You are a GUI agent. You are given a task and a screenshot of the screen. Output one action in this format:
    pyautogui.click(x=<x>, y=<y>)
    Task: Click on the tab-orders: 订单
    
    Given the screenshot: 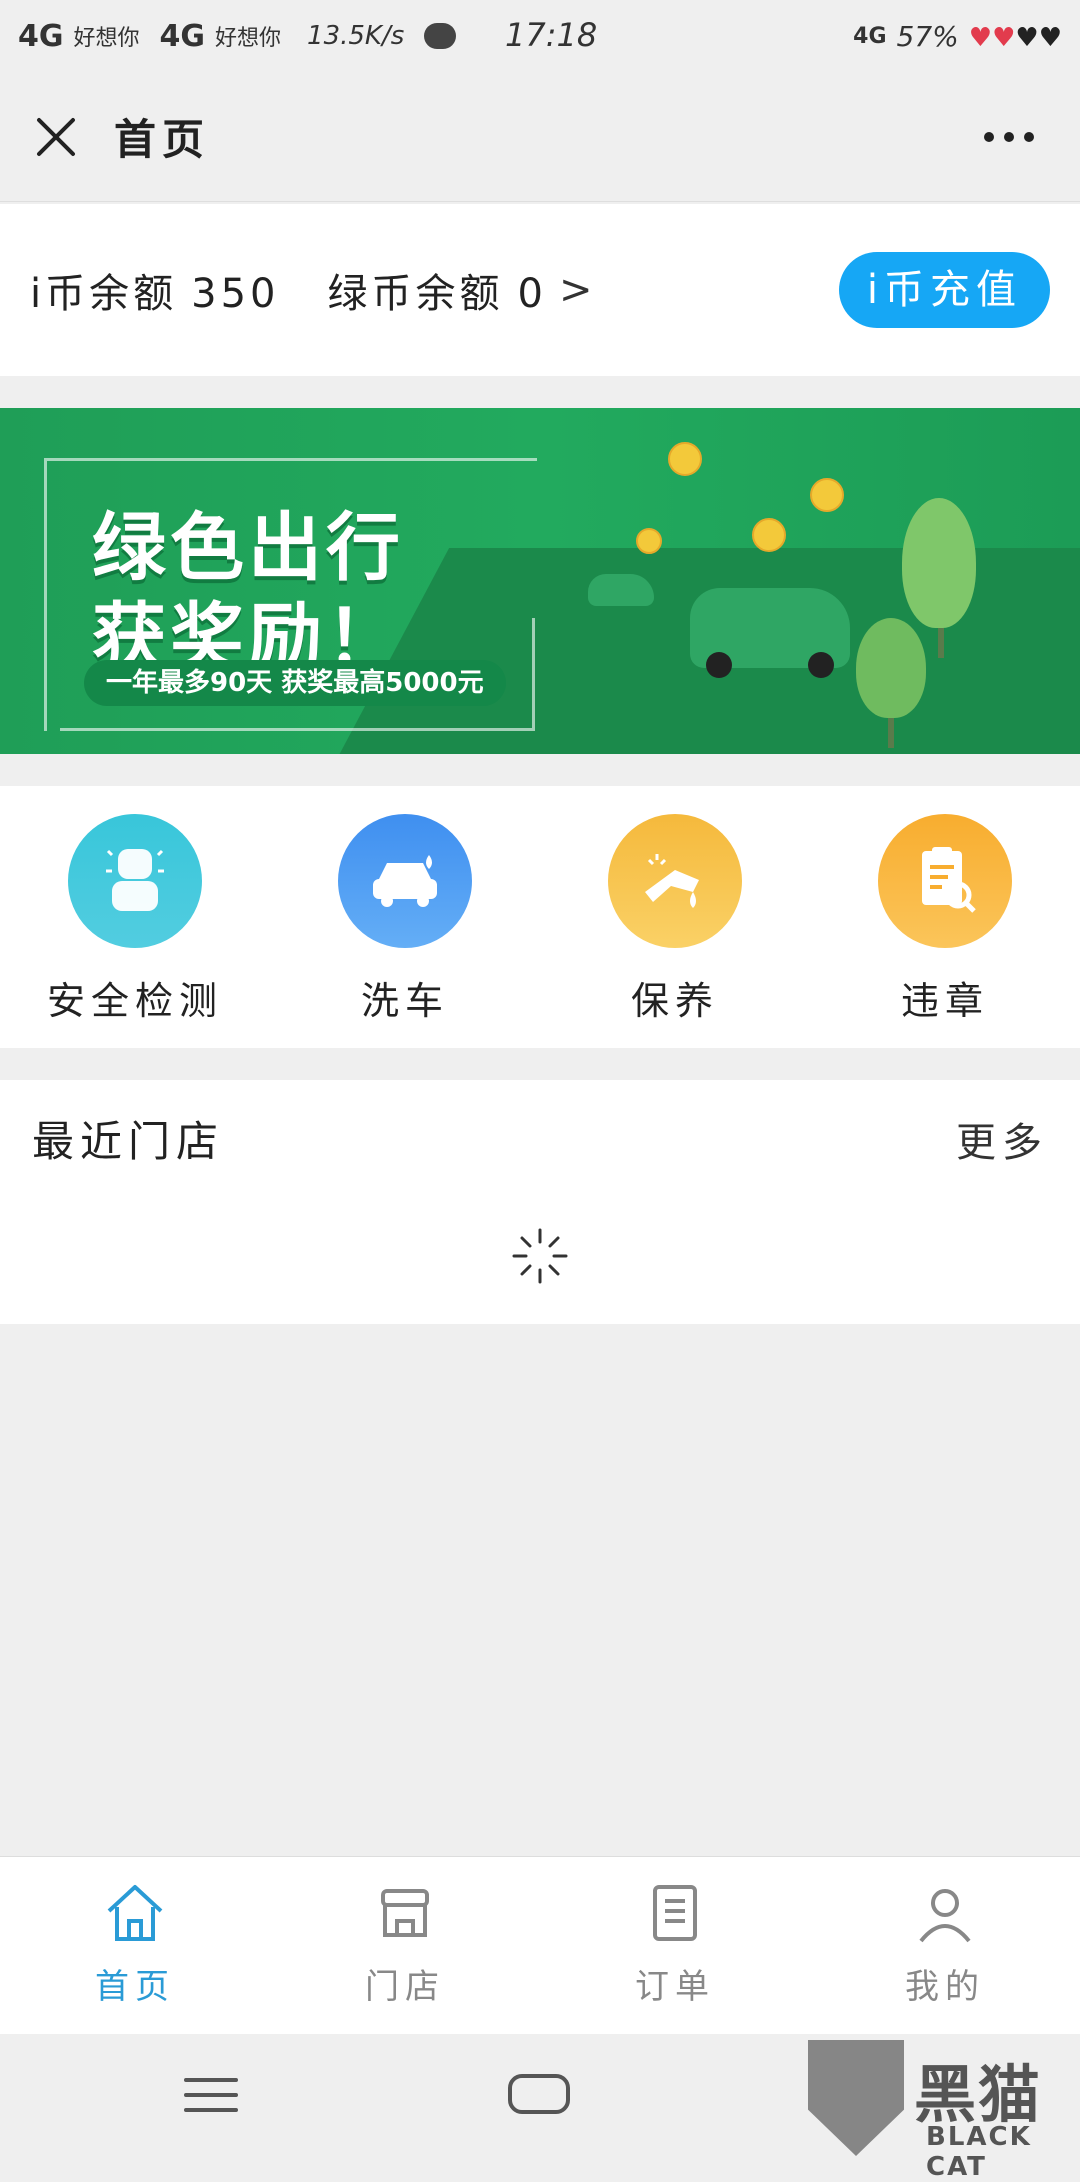 What is the action you would take?
    pyautogui.click(x=675, y=1946)
    